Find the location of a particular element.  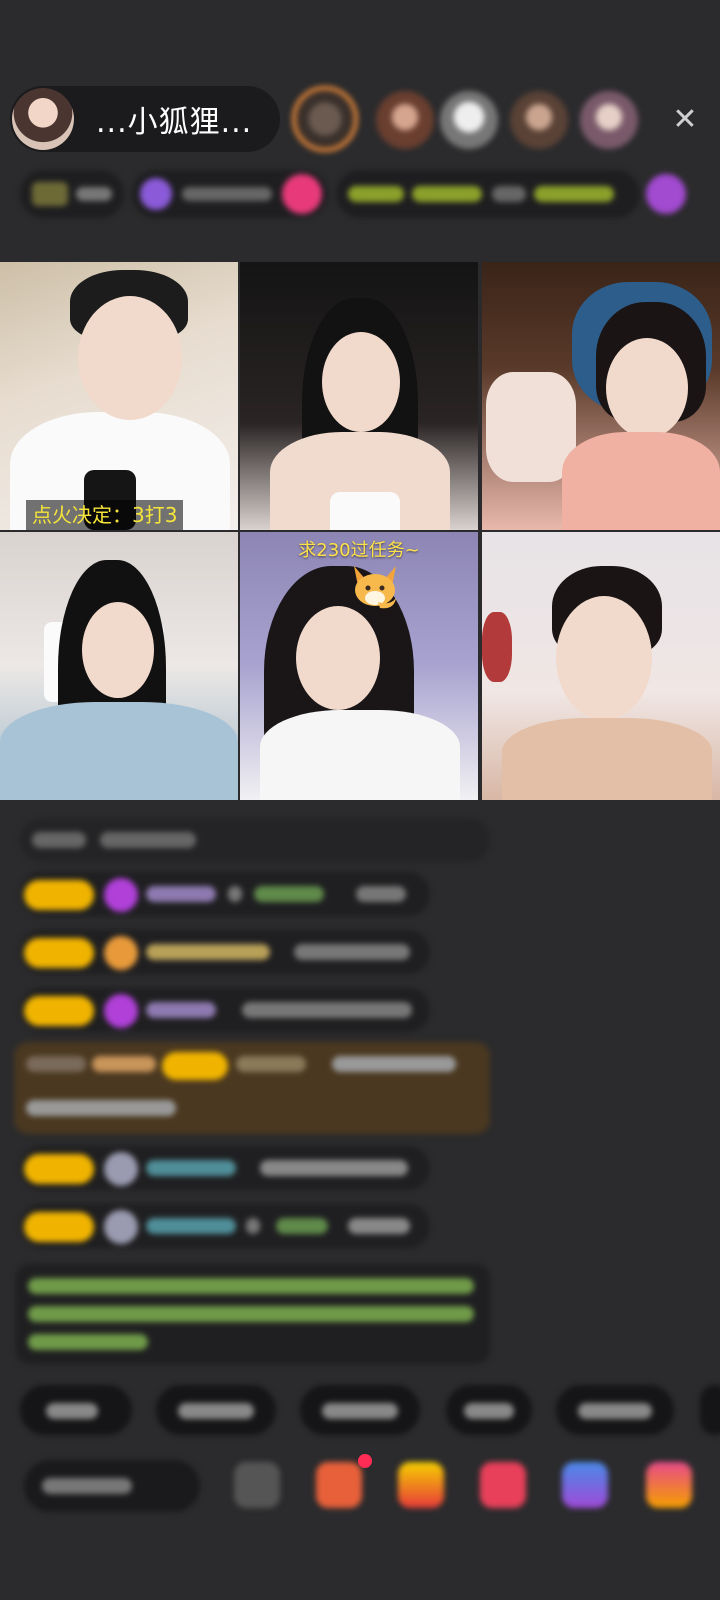

lucky-bag-icon is located at coordinates (421, 1485).